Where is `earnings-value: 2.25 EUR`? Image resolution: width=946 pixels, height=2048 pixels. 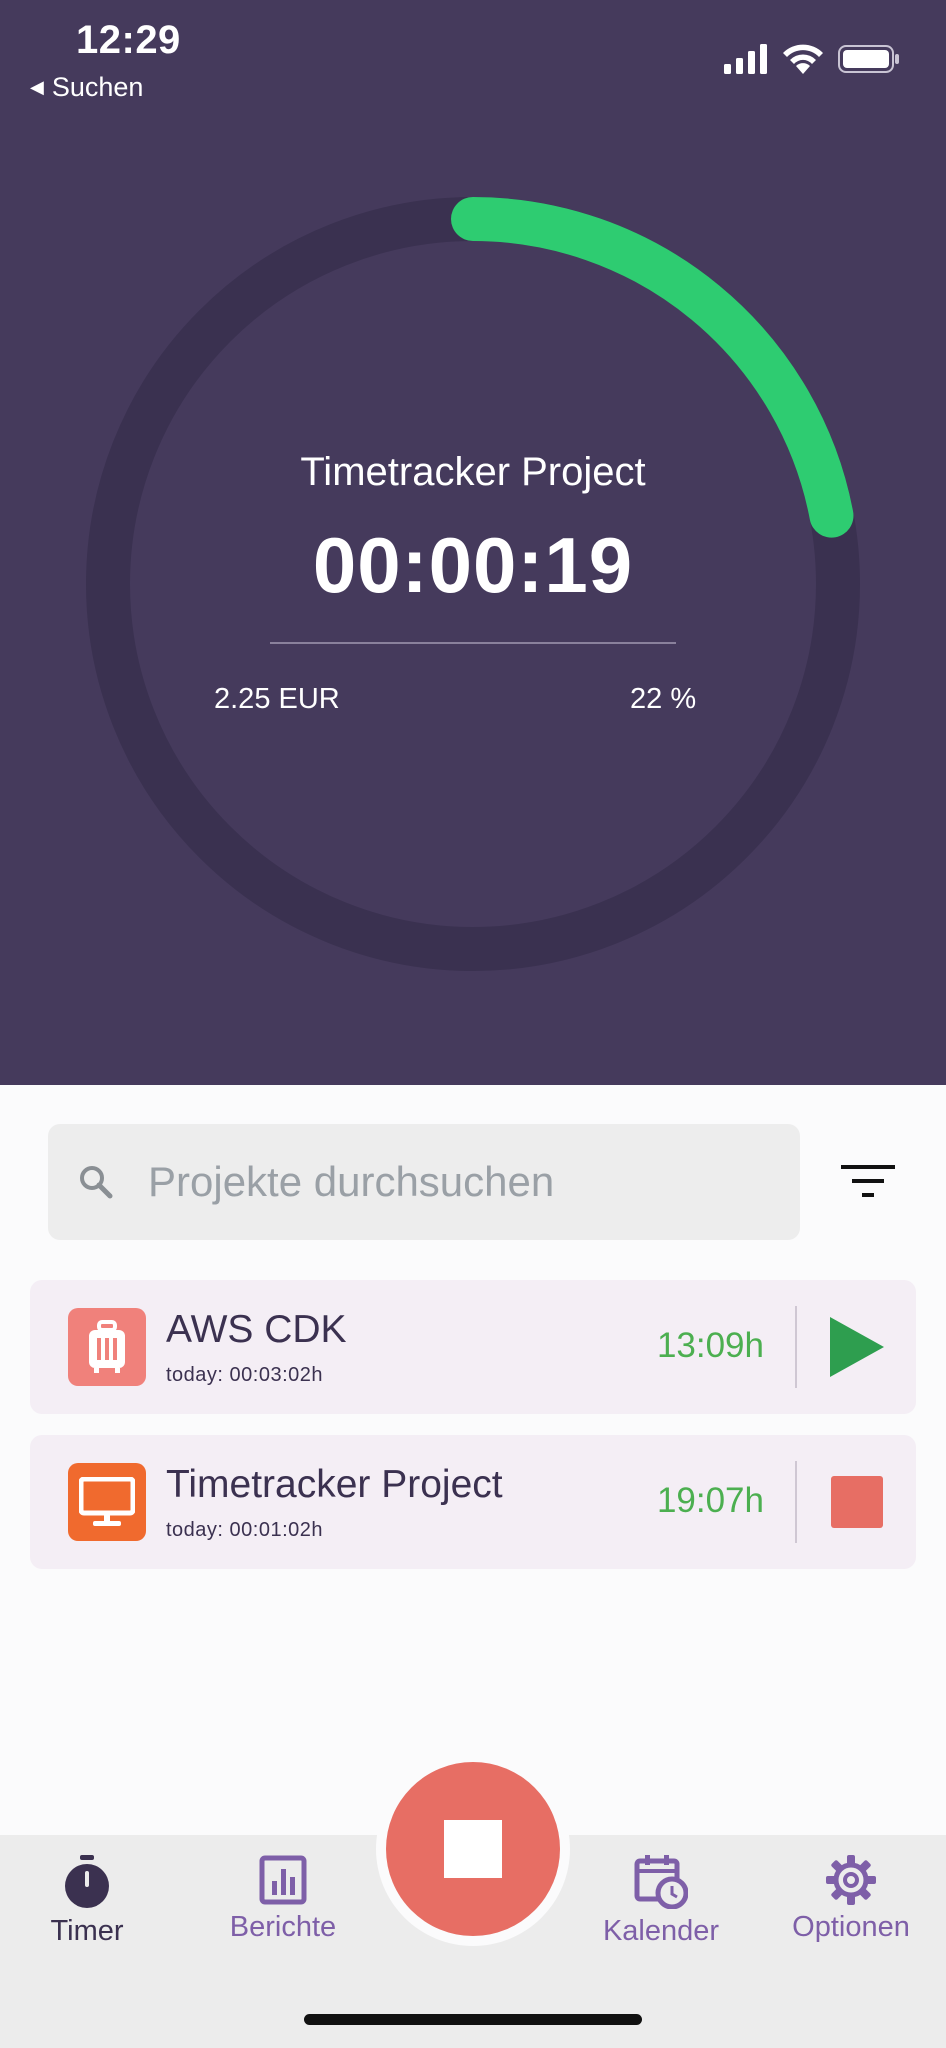
earnings-value: 2.25 EUR is located at coordinates (277, 699).